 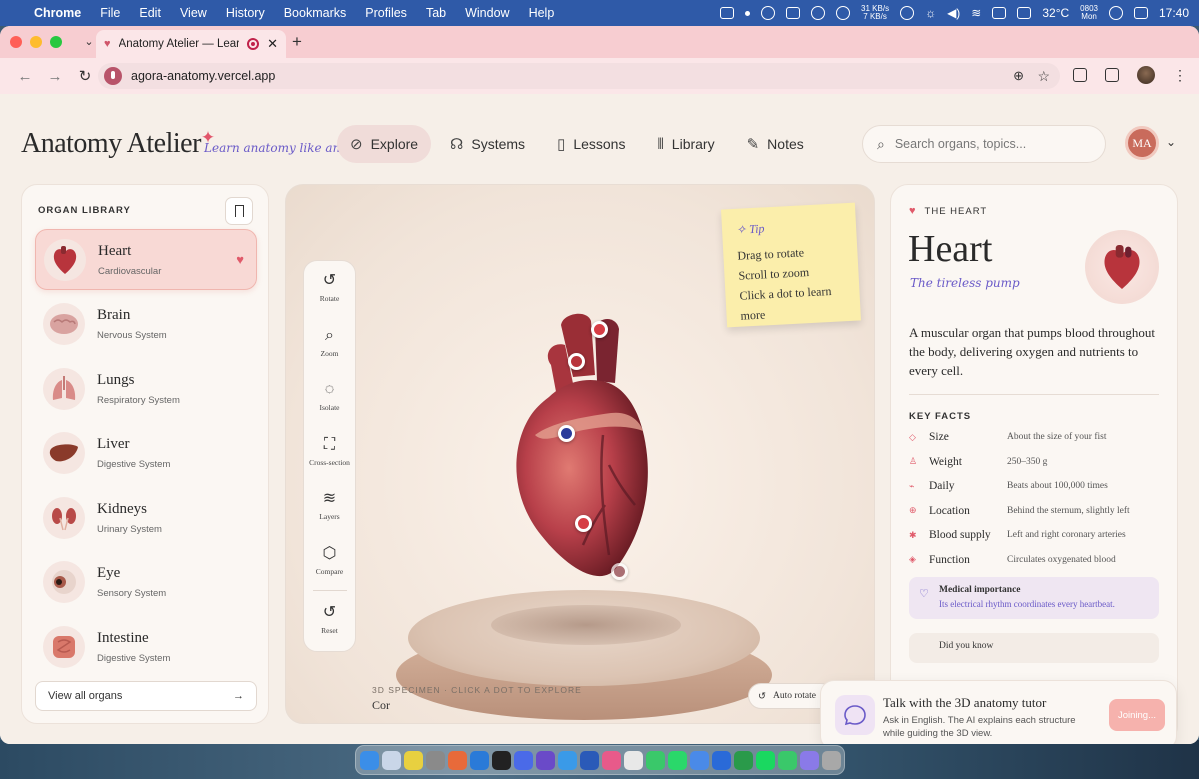 What do you see at coordinates (599, 329) in the screenshot?
I see `hotspot-aorta` at bounding box center [599, 329].